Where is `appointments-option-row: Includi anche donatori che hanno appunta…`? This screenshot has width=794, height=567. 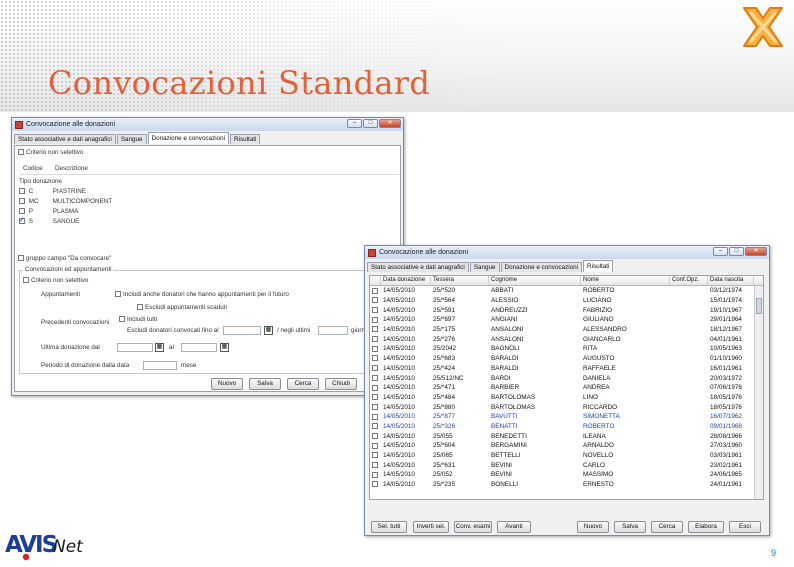 appointments-option-row: Includi anche donatori che hanno appunta… is located at coordinates (202, 294).